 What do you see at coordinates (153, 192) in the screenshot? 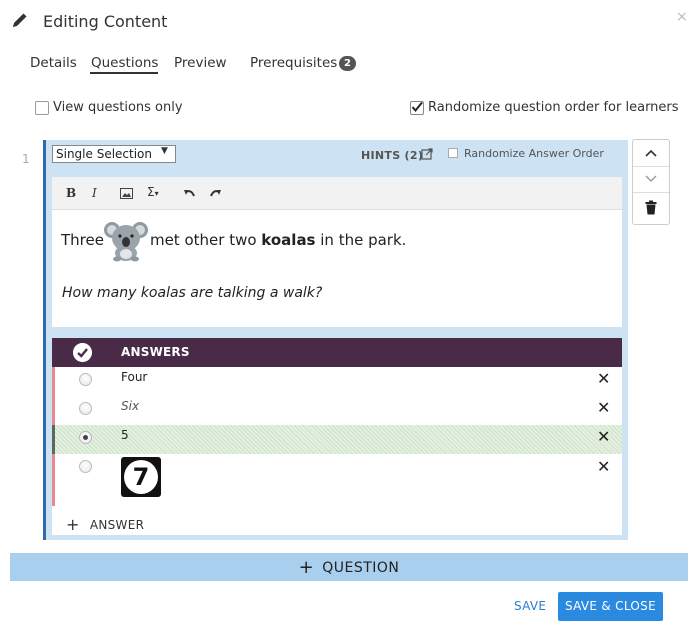
I see `sigma-icon: Σ▾` at bounding box center [153, 192].